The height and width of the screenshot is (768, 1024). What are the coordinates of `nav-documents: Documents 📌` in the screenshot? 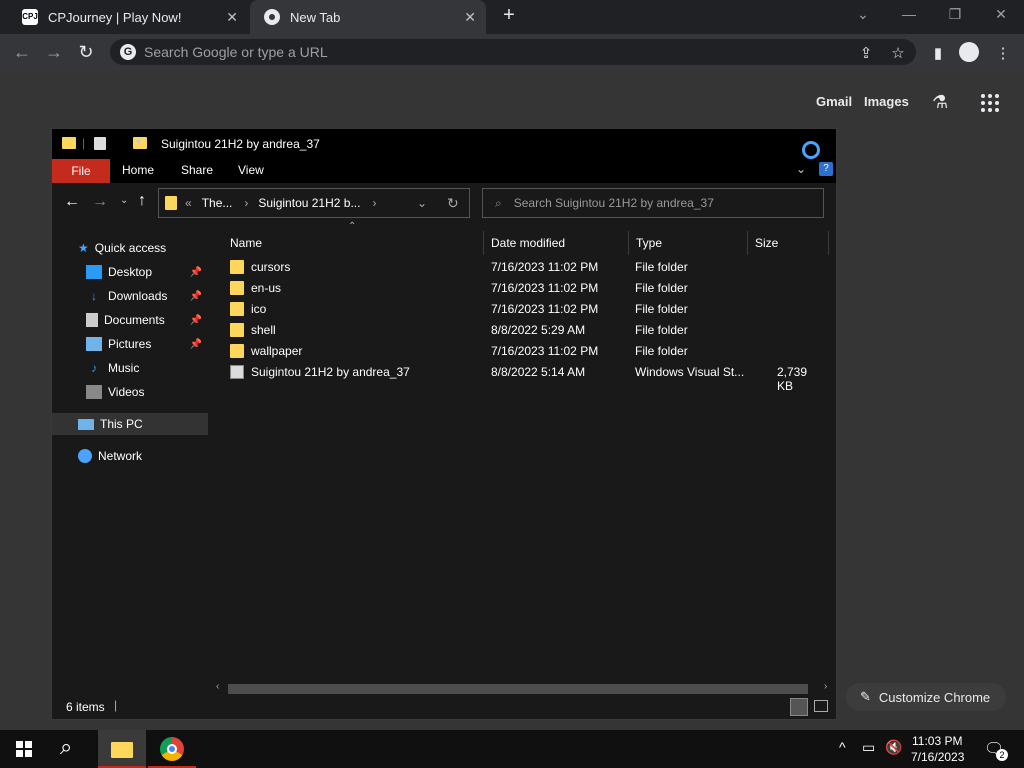 It's located at (130, 320).